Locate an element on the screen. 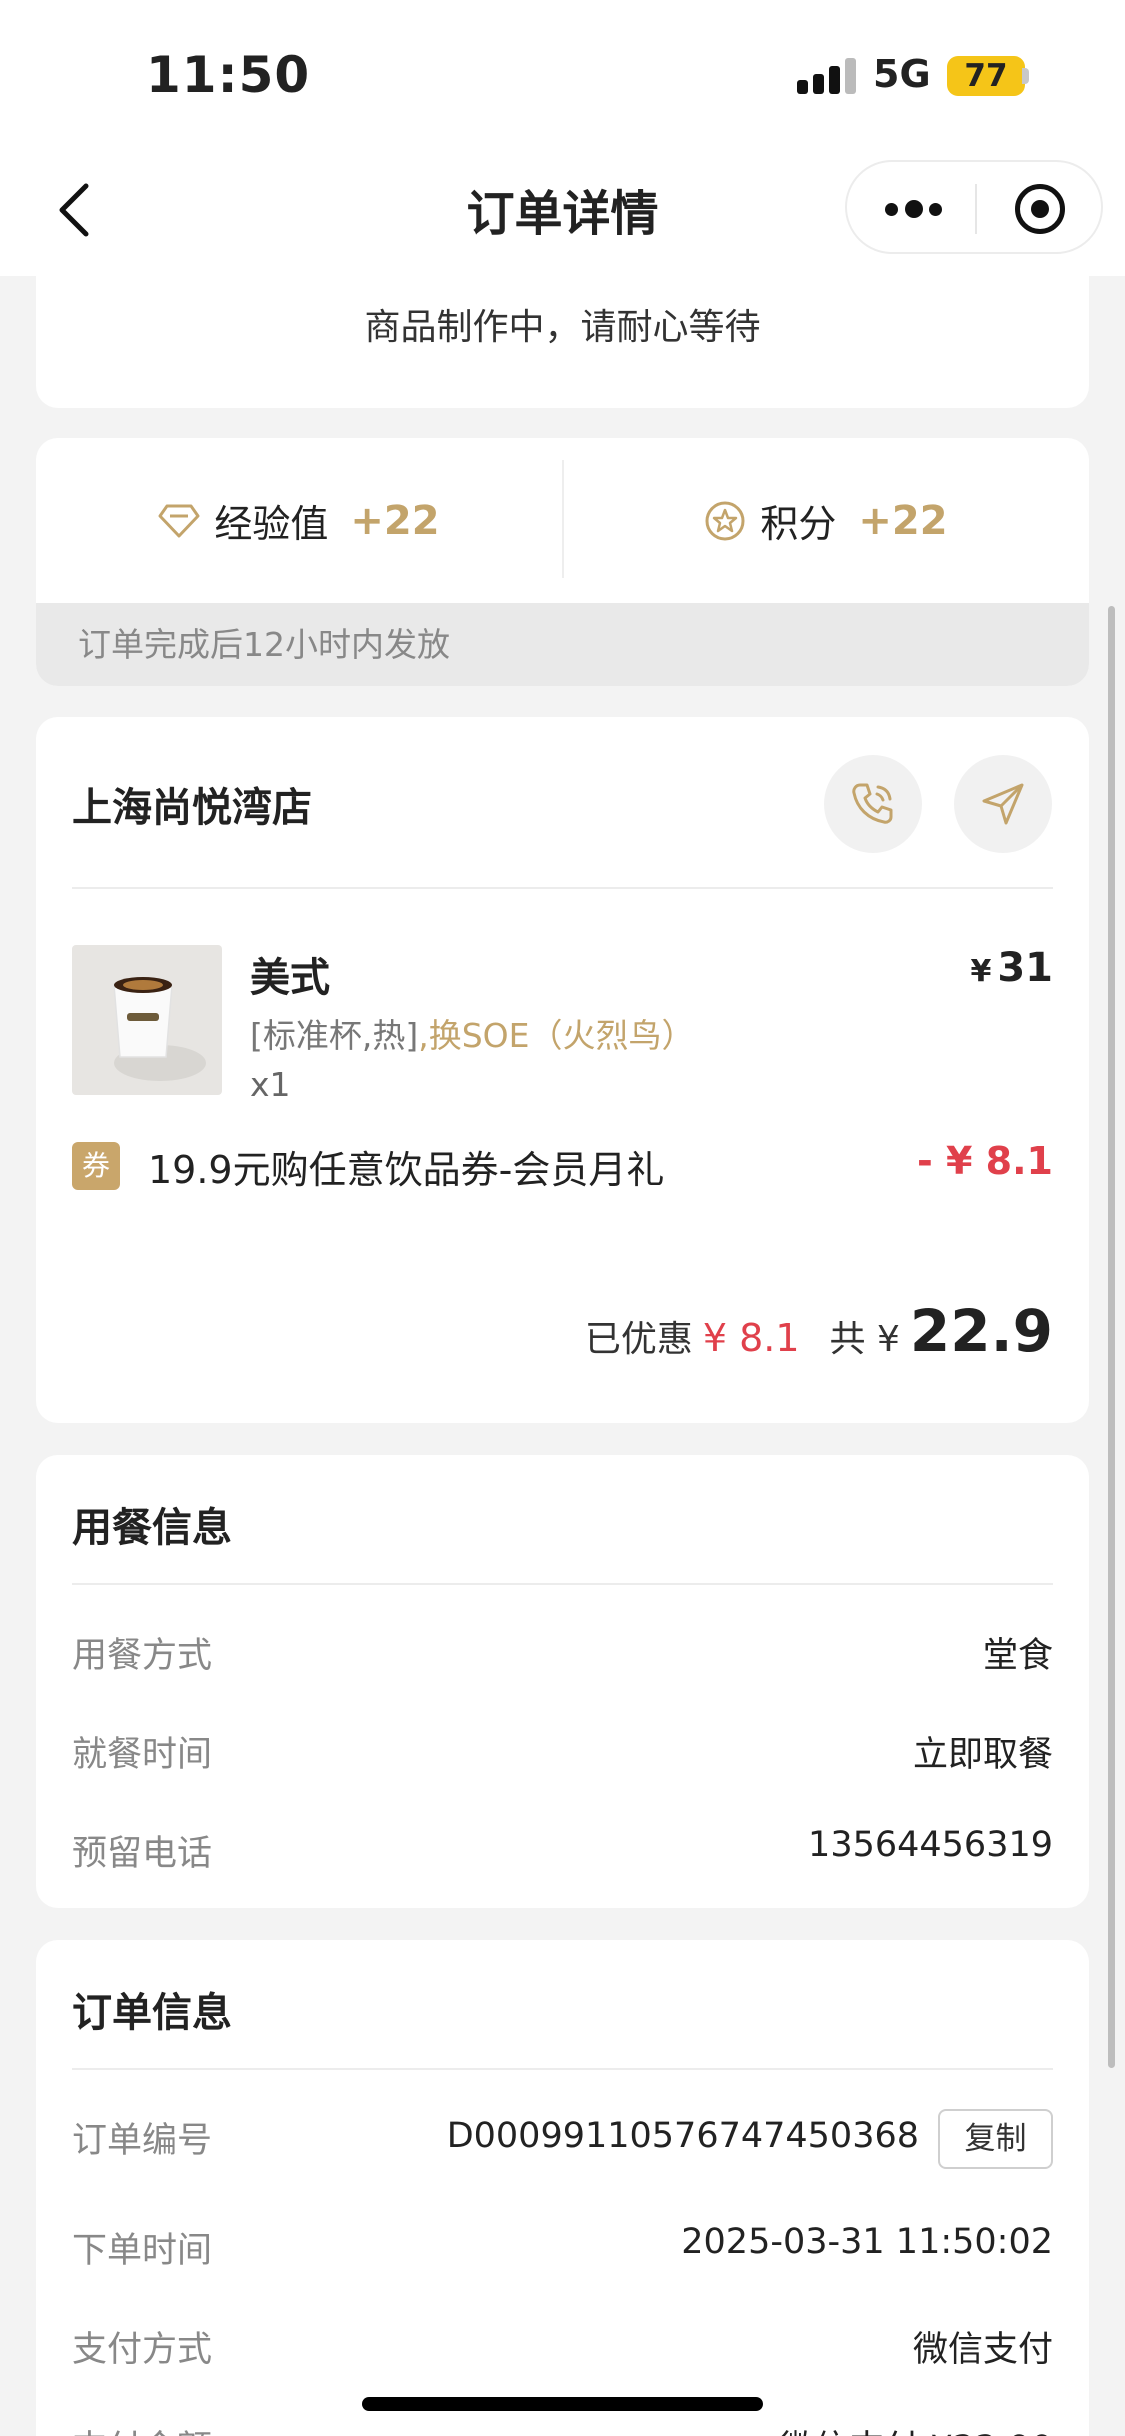 The height and width of the screenshot is (2436, 1125). total-value: 22.9 is located at coordinates (981, 1331).